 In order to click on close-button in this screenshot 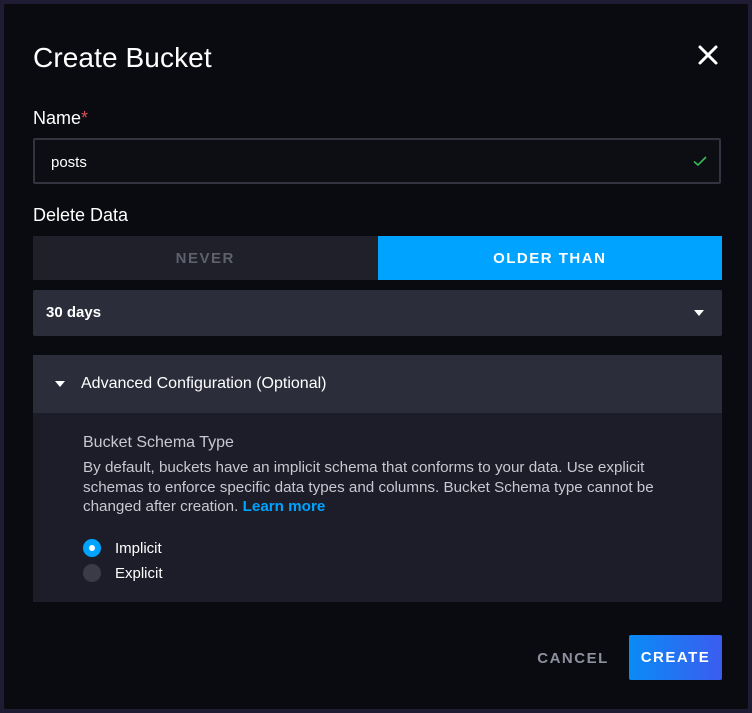, I will do `click(708, 55)`.